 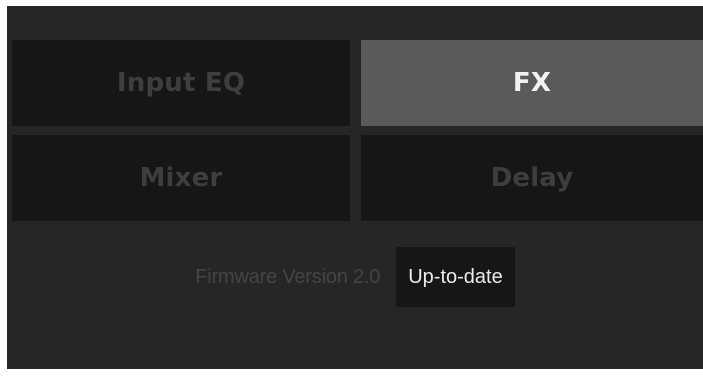 I want to click on firmware-version-label: Firmware Version 2.0, so click(x=288, y=276).